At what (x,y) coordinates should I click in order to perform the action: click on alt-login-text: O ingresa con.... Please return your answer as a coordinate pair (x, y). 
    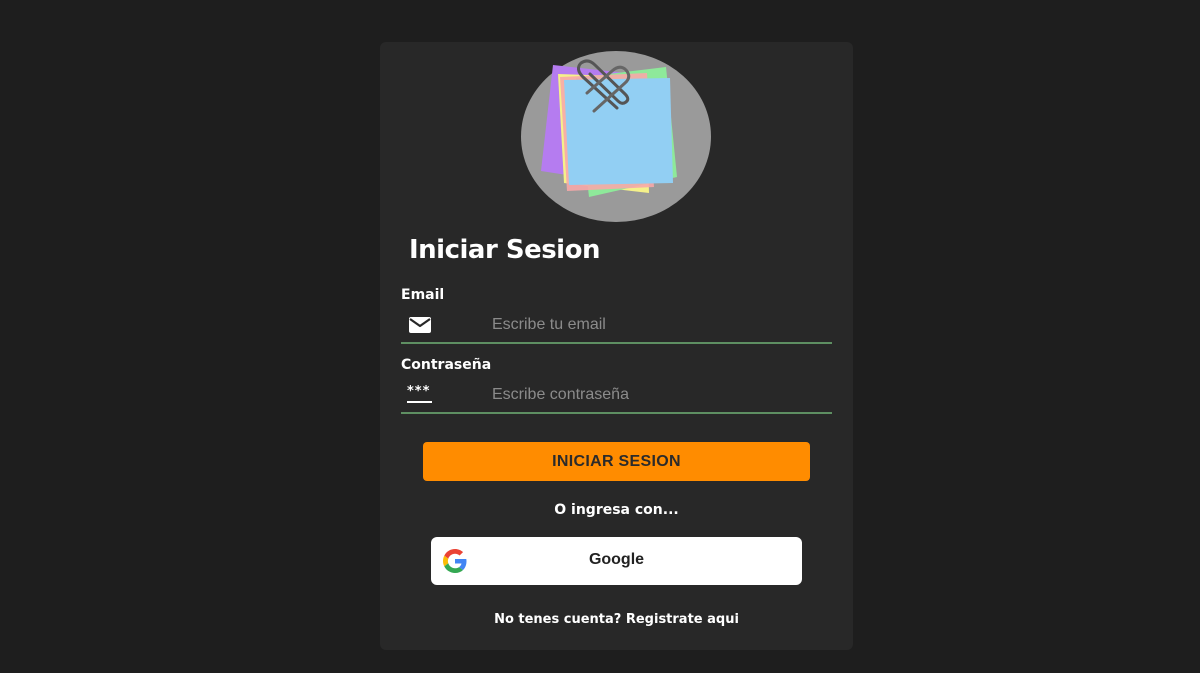
    Looking at the image, I should click on (616, 510).